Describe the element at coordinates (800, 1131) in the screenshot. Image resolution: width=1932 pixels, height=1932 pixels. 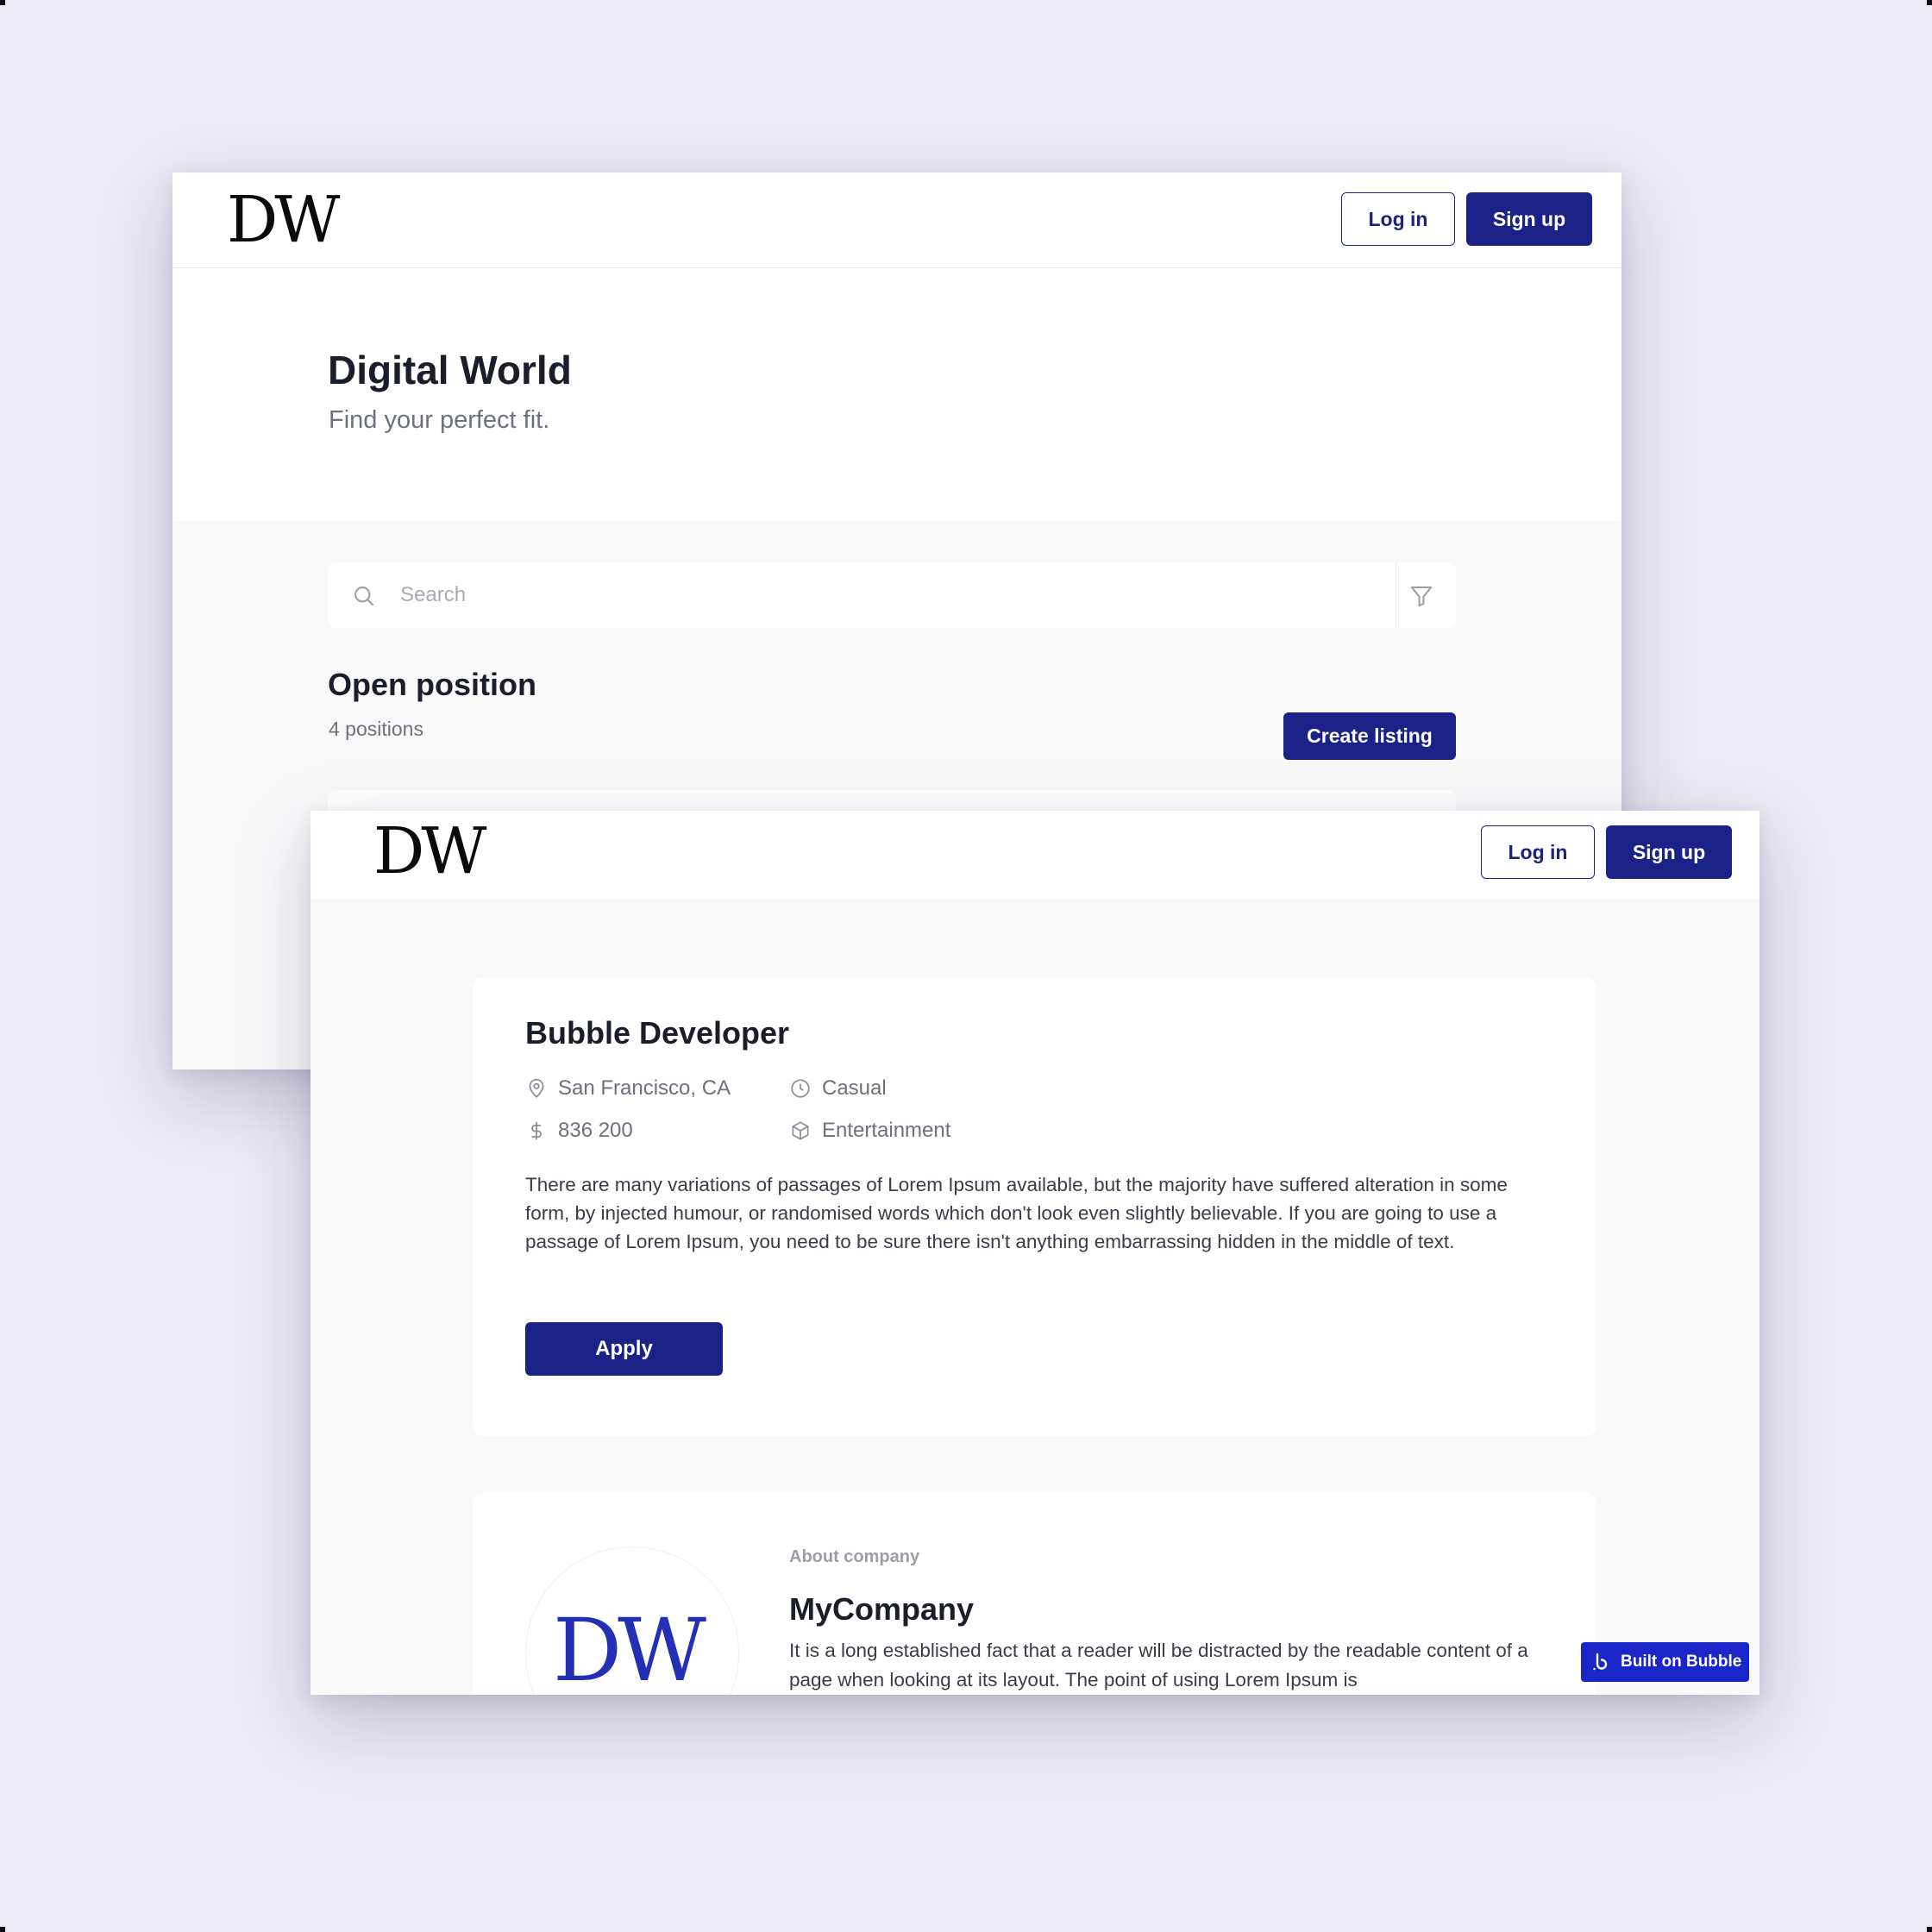
I see `box-icon` at that location.